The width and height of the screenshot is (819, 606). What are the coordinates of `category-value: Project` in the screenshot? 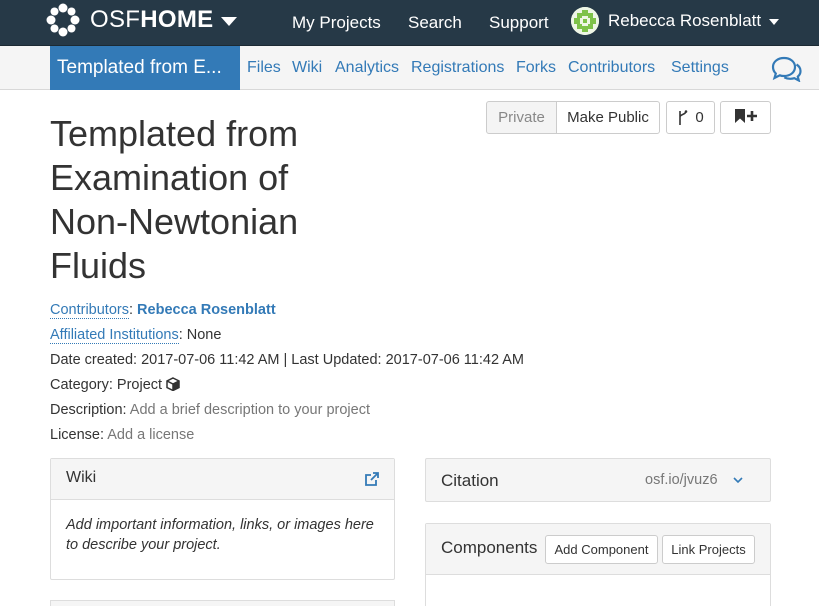 It's located at (139, 385).